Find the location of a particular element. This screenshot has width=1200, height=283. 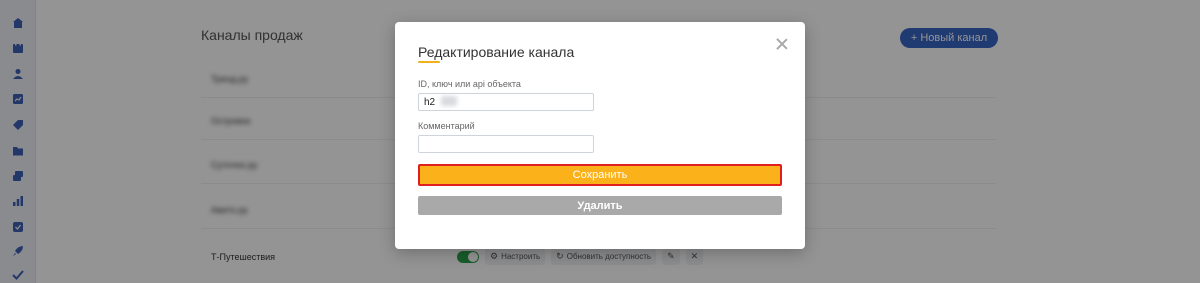

dialog-title: Редактирование канала is located at coordinates (496, 52).